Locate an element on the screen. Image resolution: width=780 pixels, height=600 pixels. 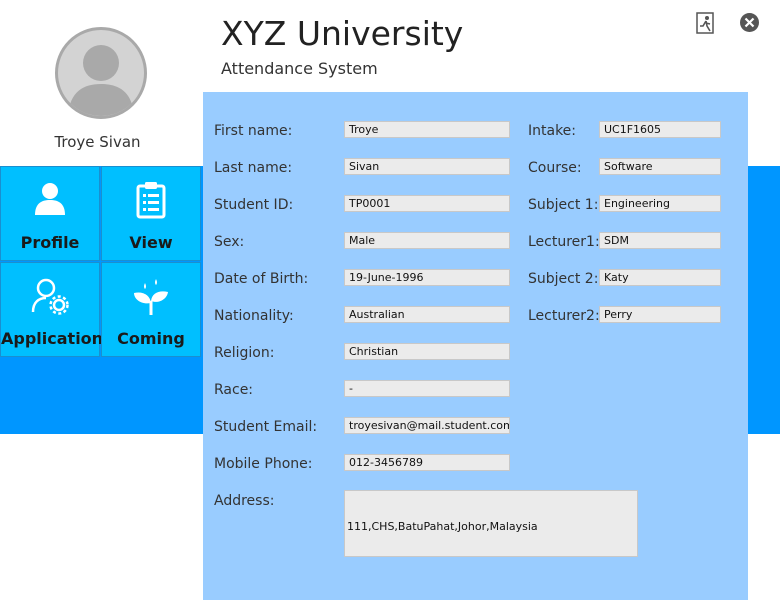
close-icon is located at coordinates (749, 24).